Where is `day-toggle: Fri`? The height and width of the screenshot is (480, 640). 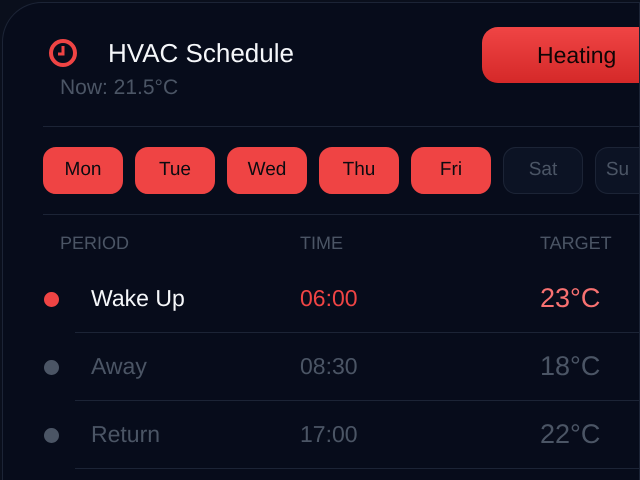 day-toggle: Fri is located at coordinates (451, 170).